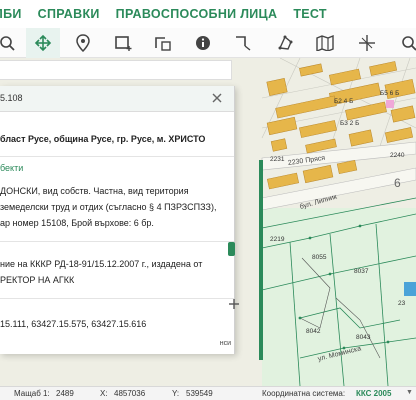 This screenshot has height=400, width=416. I want to click on location-tool, so click(83, 43).